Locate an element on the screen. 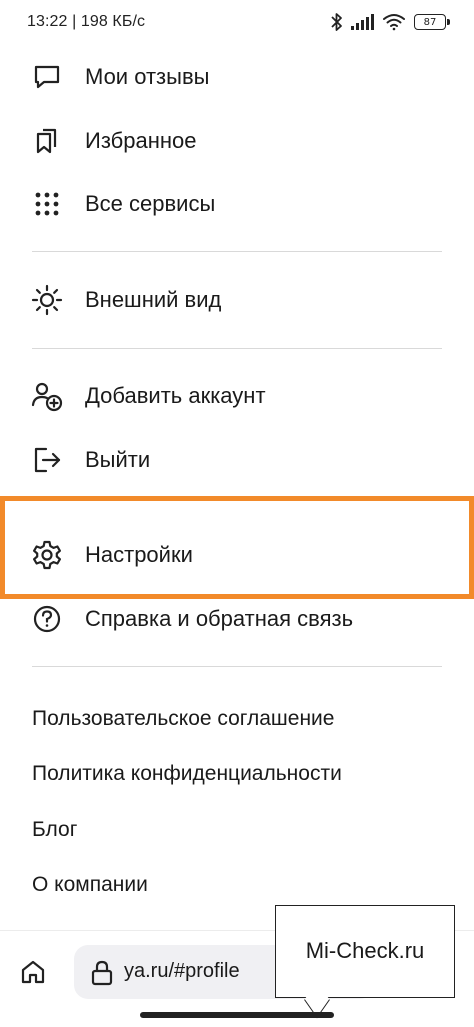  address-bar-url: ya.ru/#profile is located at coordinates (182, 971).